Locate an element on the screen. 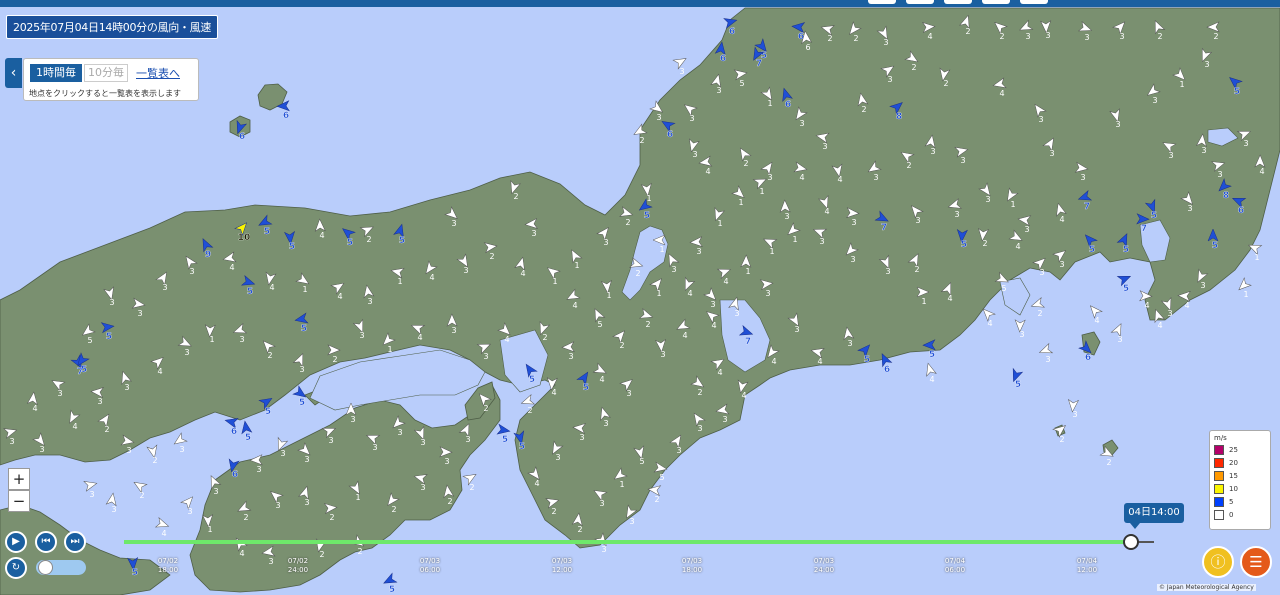 This screenshot has width=1280, height=595. book-icon: ☰ is located at coordinates (1256, 562).